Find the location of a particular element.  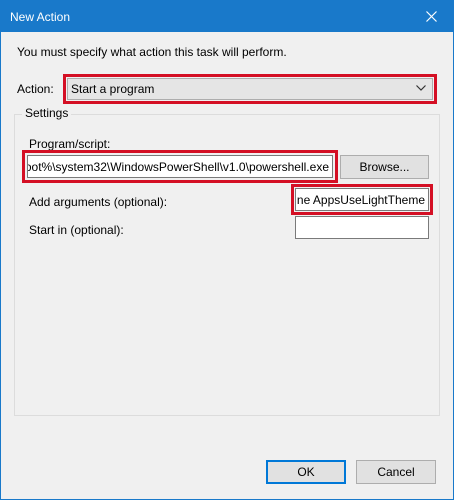

action-label: Action: is located at coordinates (35, 89).